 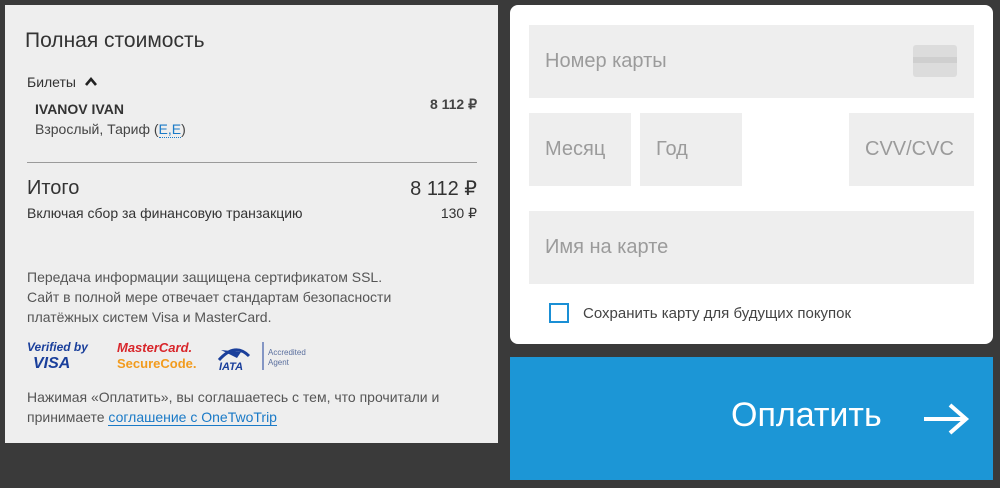 What do you see at coordinates (192, 417) in the screenshot?
I see `agreement-link: соглашение с OneTwoTrip` at bounding box center [192, 417].